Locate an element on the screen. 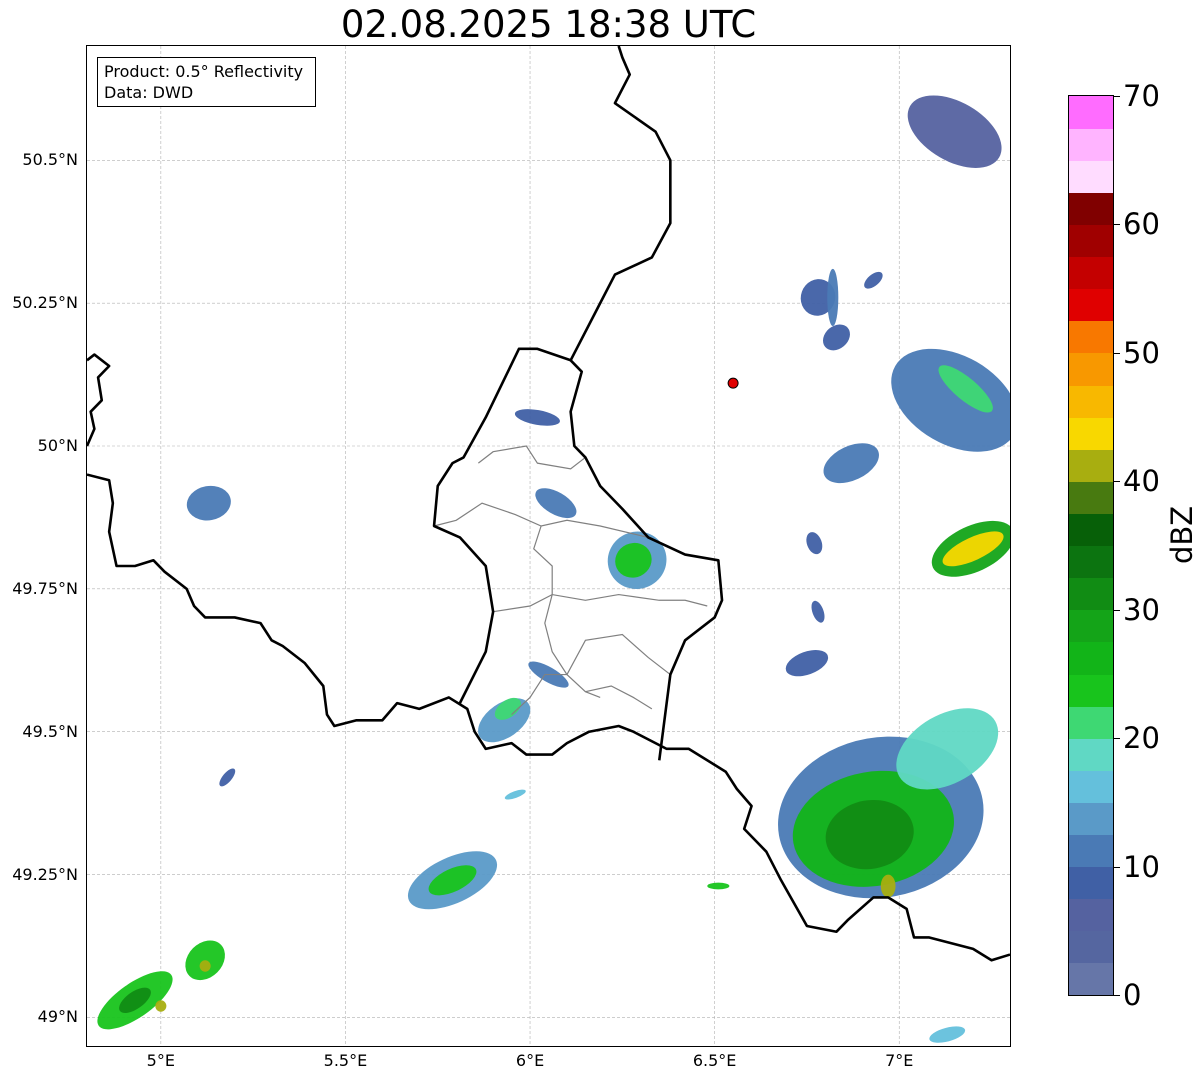 This screenshot has height=1081, width=1202. latitude-label: 49.5°N is located at coordinates (50, 731).